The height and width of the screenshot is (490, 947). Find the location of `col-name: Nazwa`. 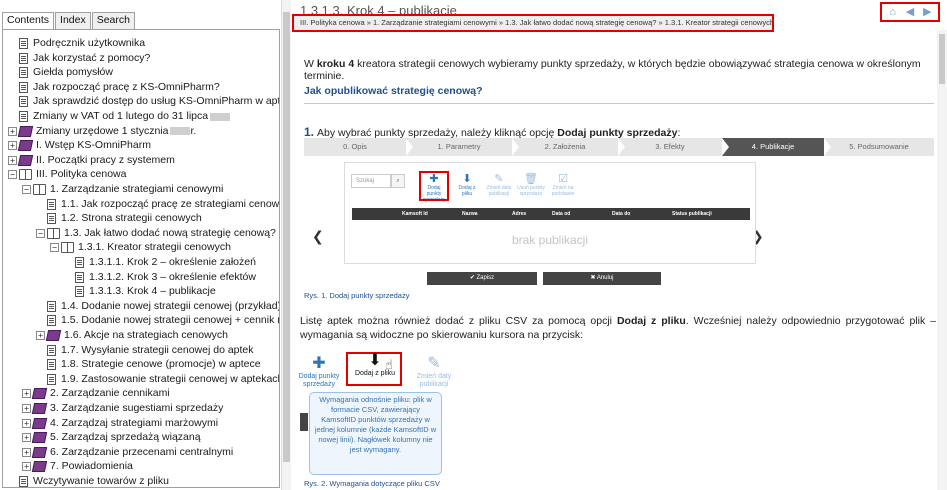

col-name: Nazwa is located at coordinates (470, 214).